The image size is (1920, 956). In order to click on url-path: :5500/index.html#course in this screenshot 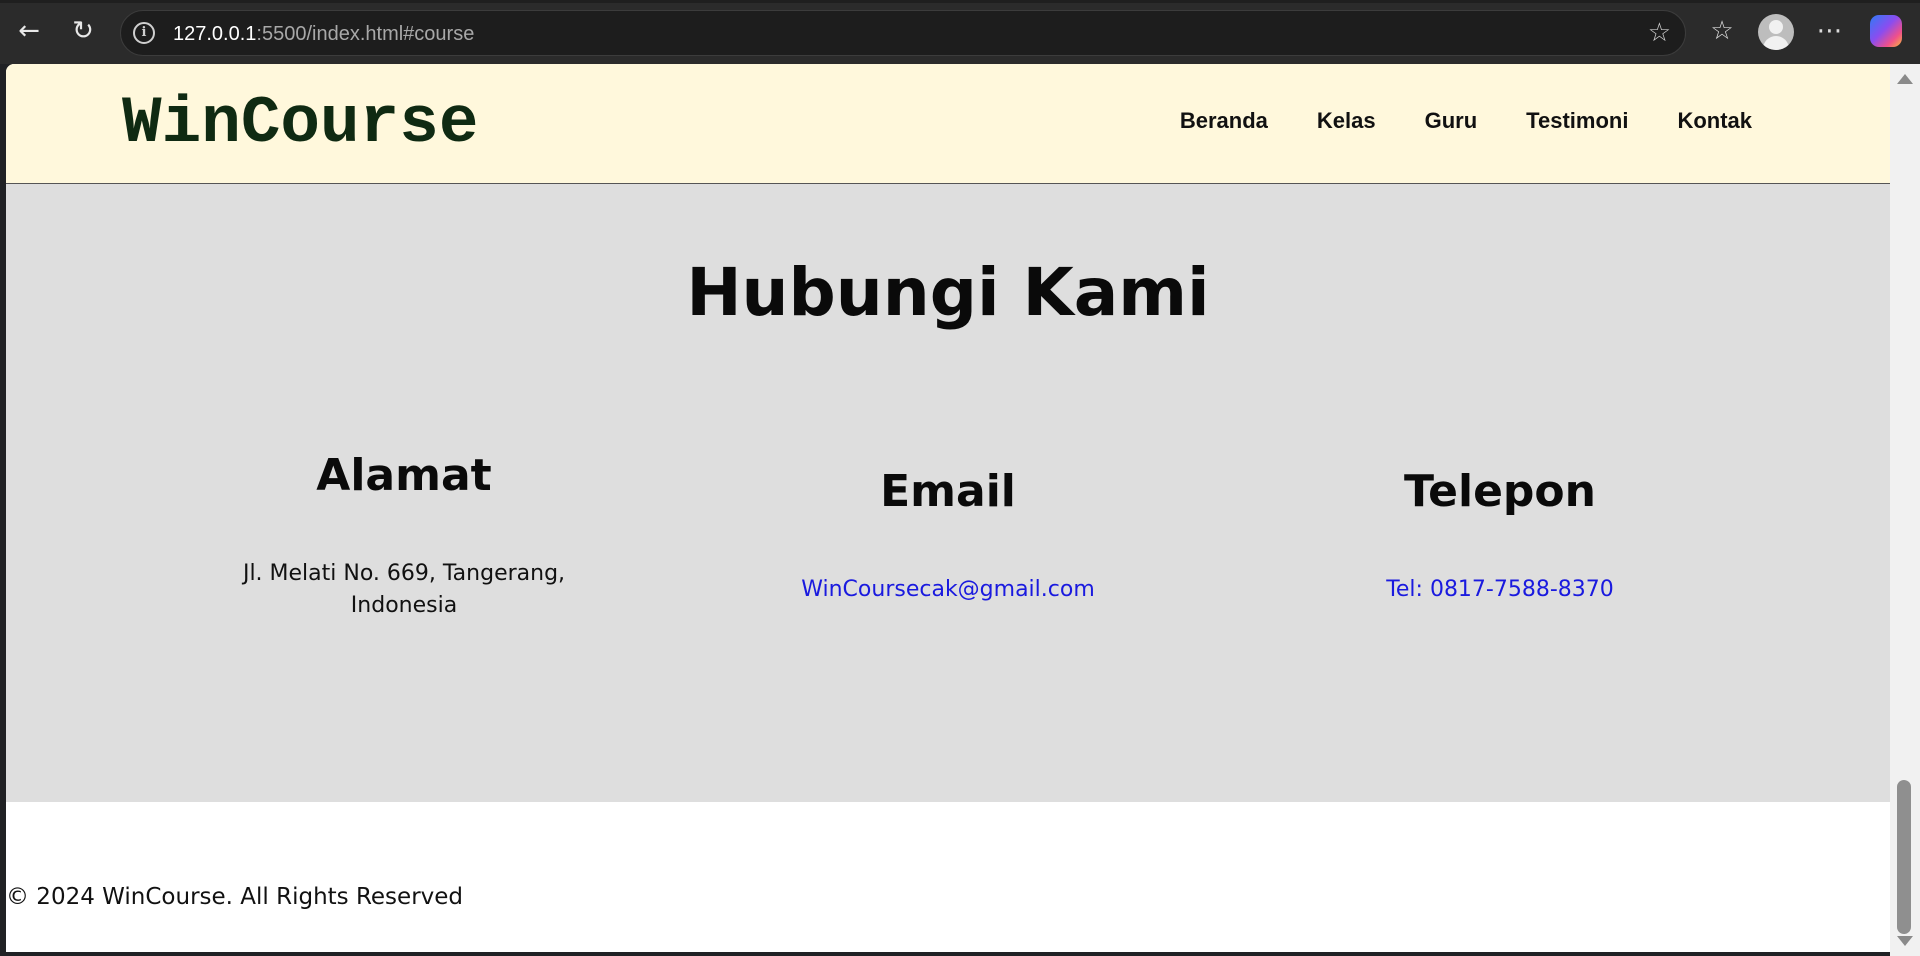, I will do `click(365, 34)`.